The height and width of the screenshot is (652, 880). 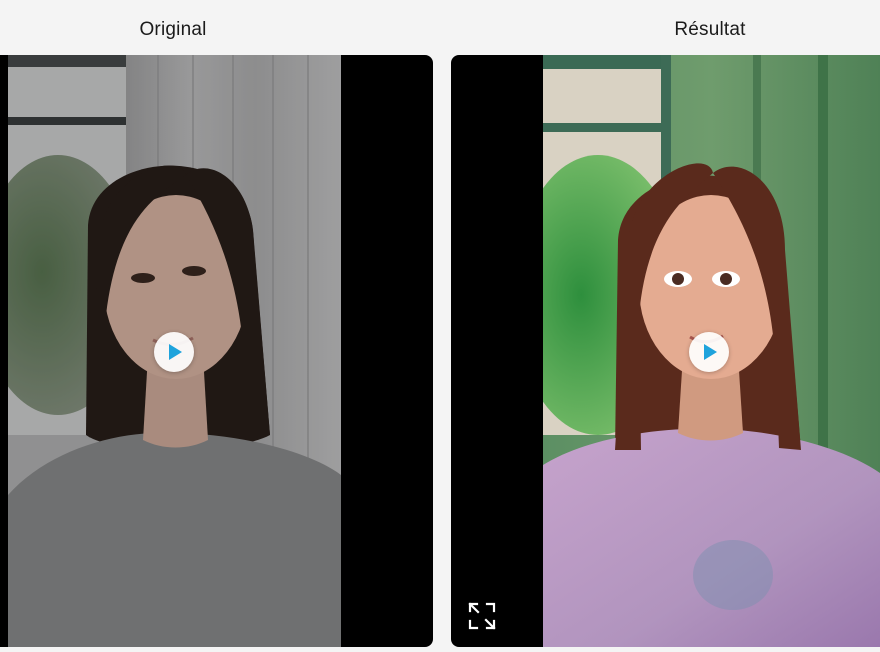 What do you see at coordinates (710, 29) in the screenshot?
I see `result-label: Résultat` at bounding box center [710, 29].